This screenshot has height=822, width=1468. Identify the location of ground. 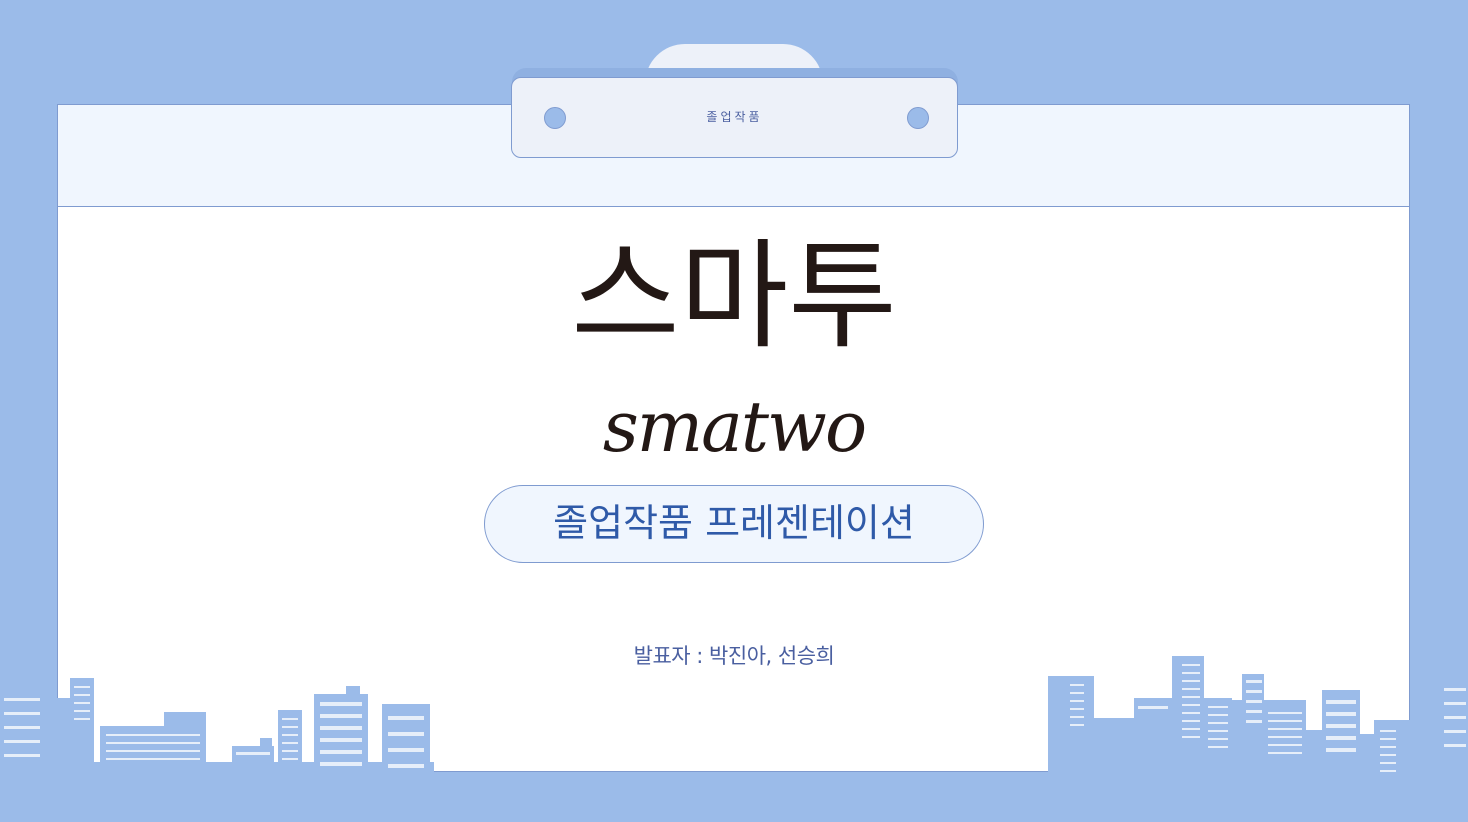
(734, 797).